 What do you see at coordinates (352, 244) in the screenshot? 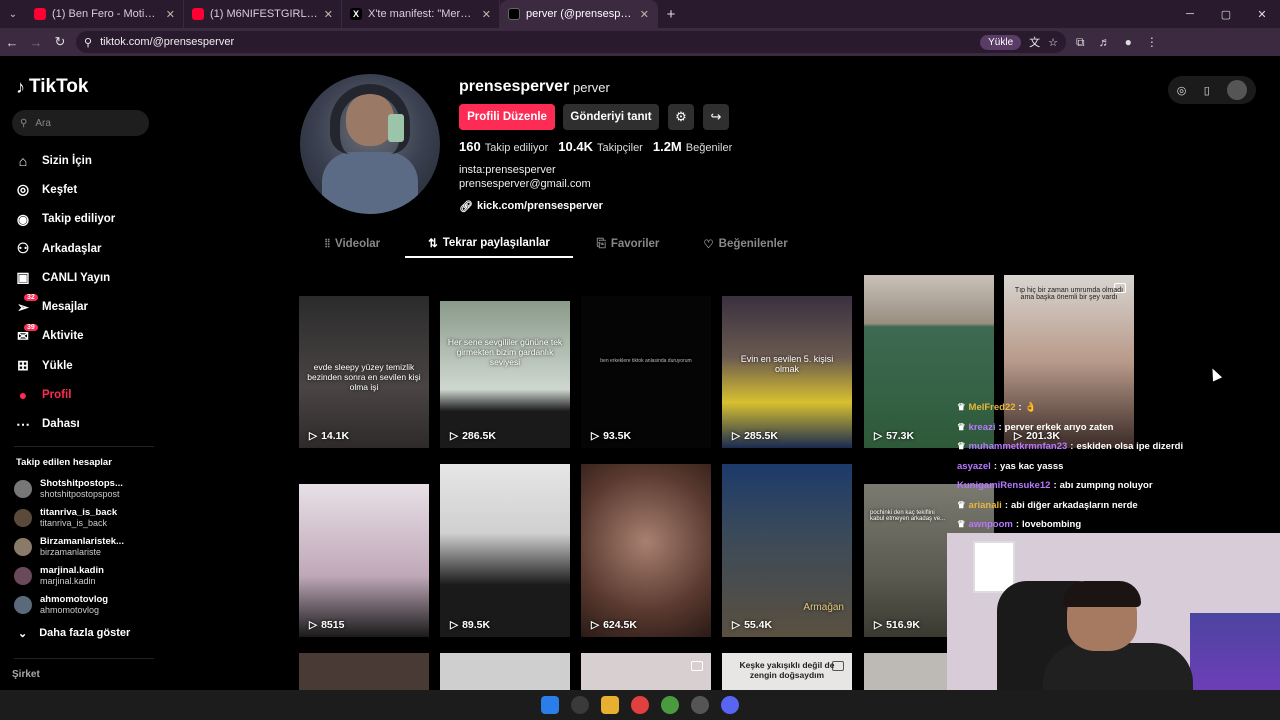
I see `tab-videos: ⦙⦙ Videolar` at bounding box center [352, 244].